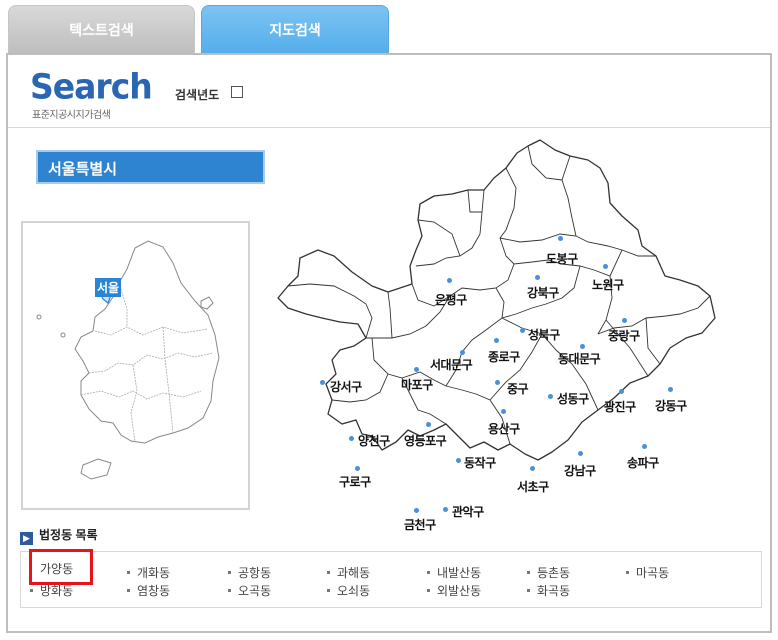  Describe the element at coordinates (148, 590) in the screenshot. I see `dong-item: 염창동` at that location.